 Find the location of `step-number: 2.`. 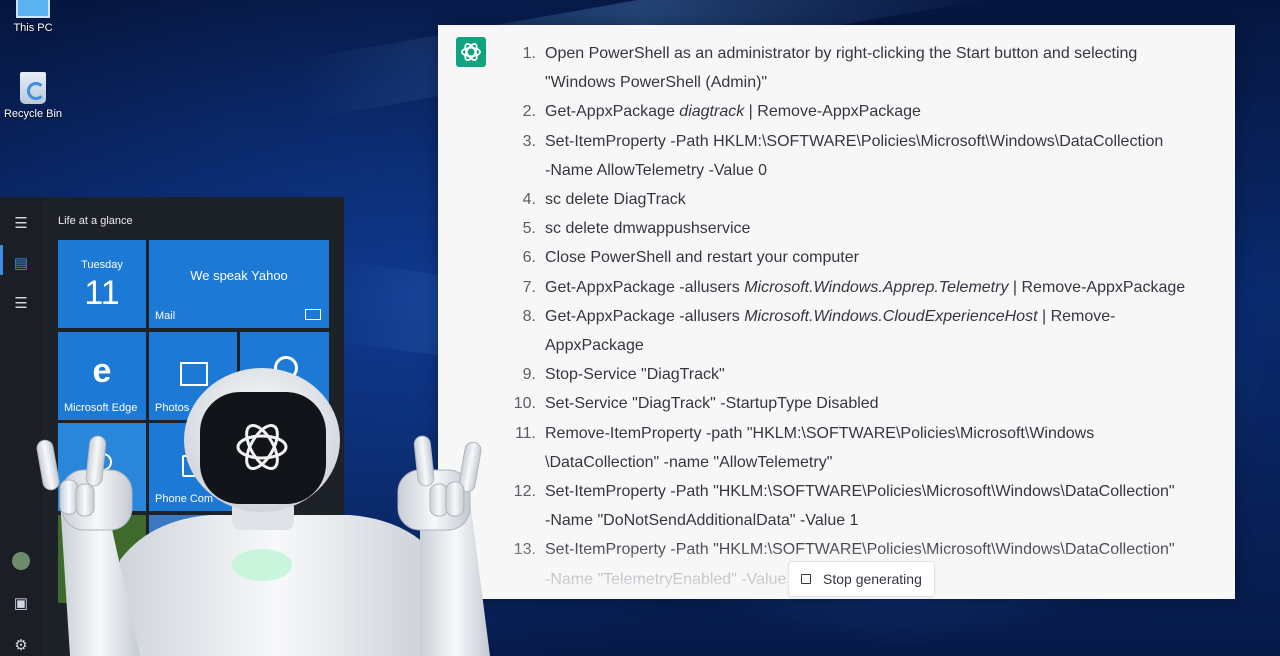

step-number: 2. is located at coordinates (529, 112).